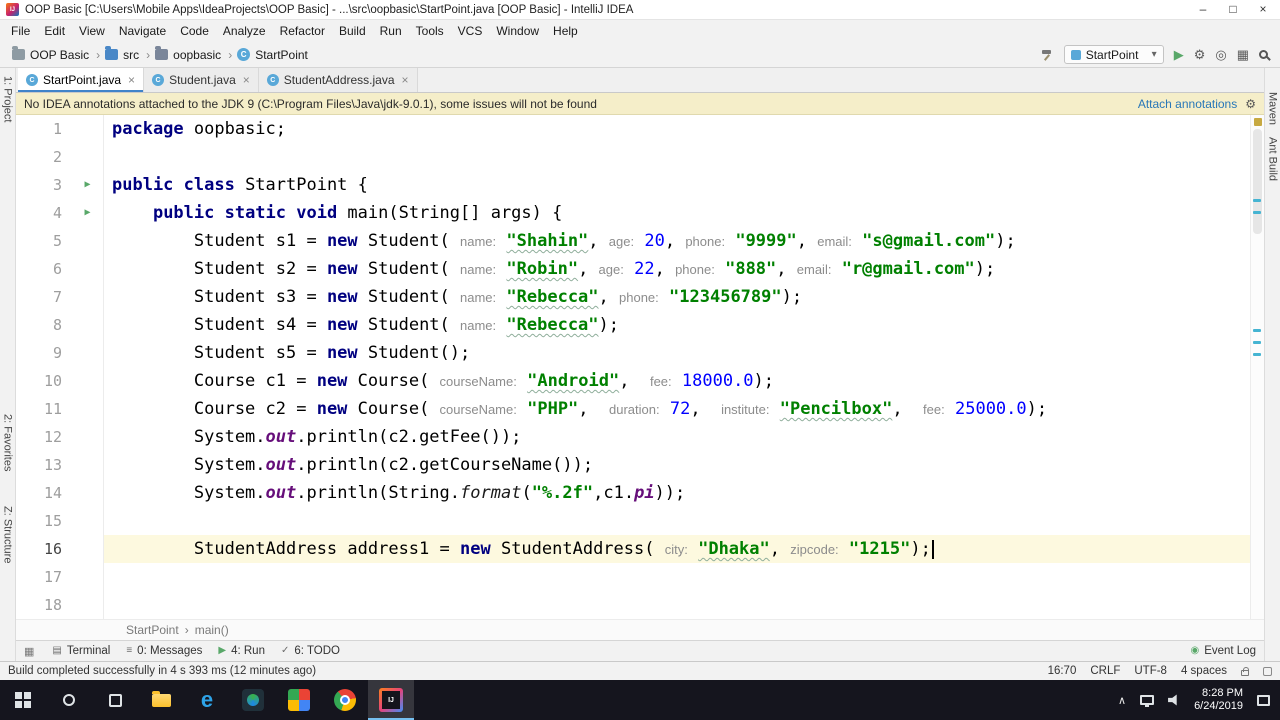 The width and height of the screenshot is (1280, 720). What do you see at coordinates (302, 31) in the screenshot?
I see `menu-refactor: Refactor` at bounding box center [302, 31].